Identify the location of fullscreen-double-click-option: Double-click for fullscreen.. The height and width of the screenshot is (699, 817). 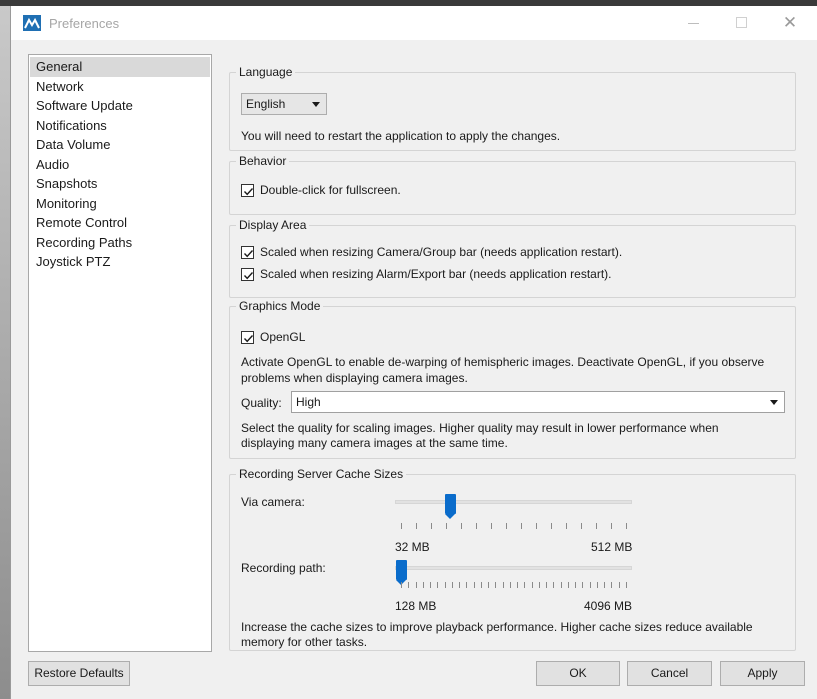
(321, 190).